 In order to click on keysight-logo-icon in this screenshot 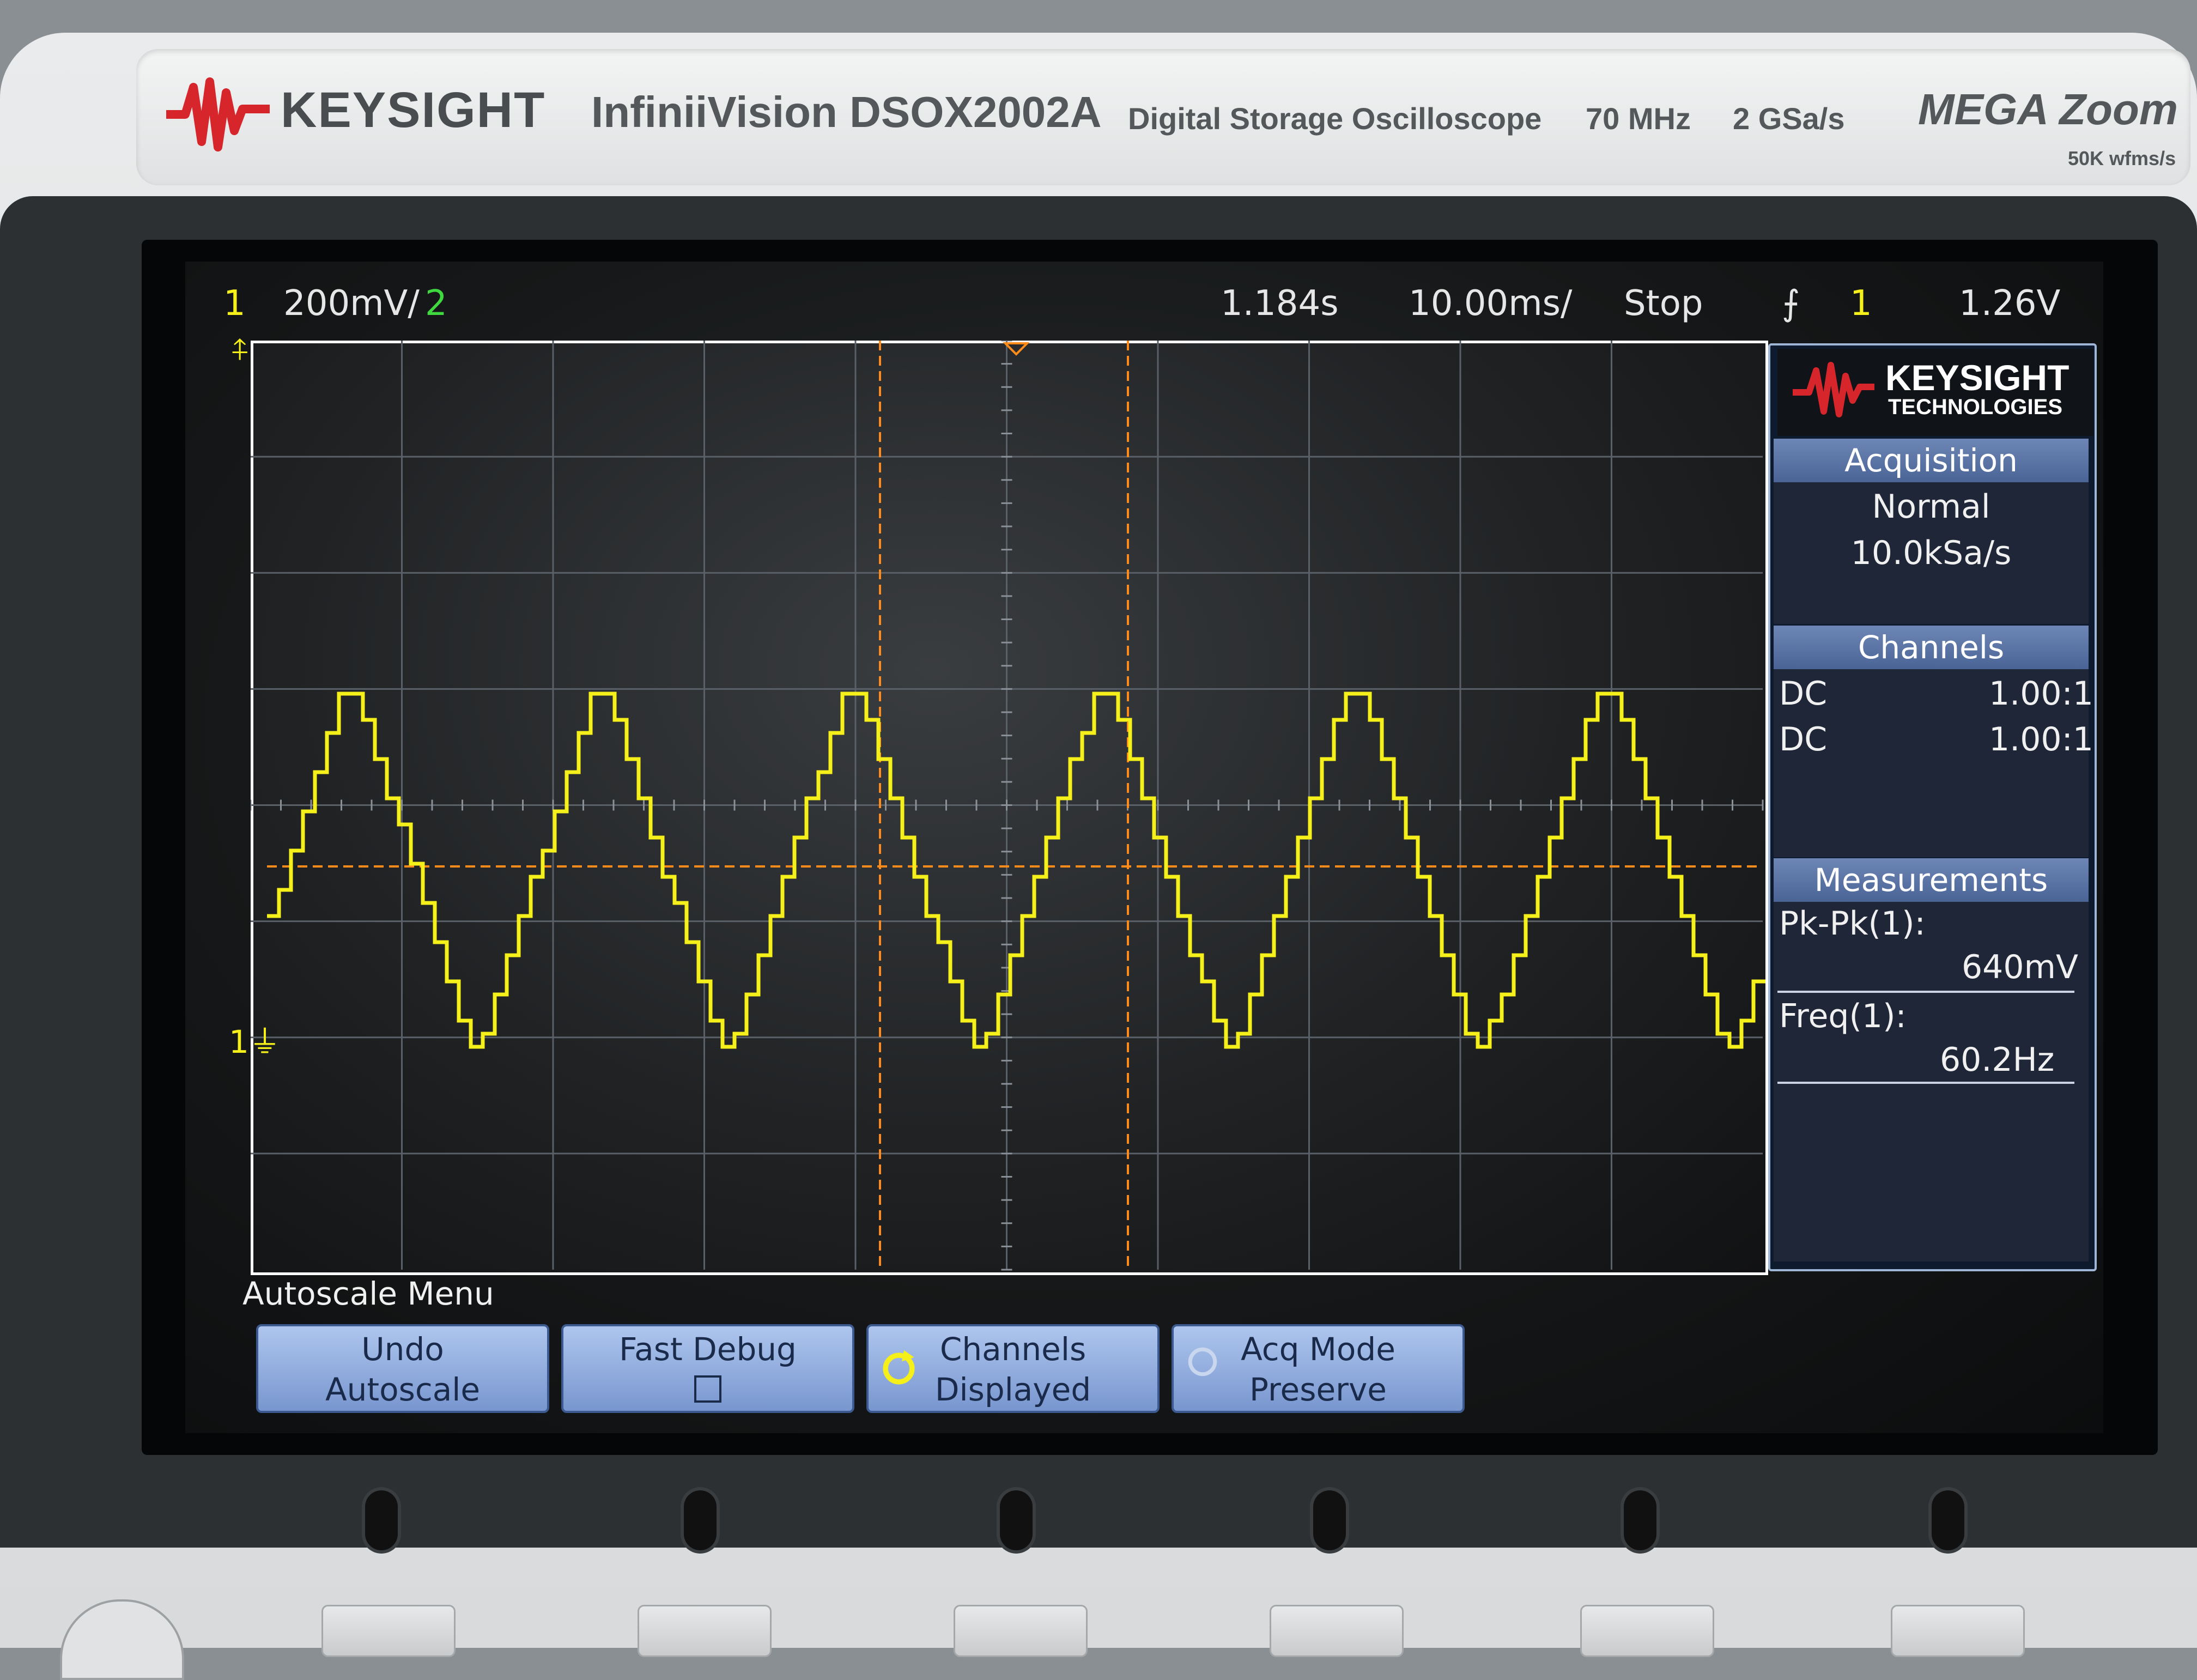, I will do `click(1833, 389)`.